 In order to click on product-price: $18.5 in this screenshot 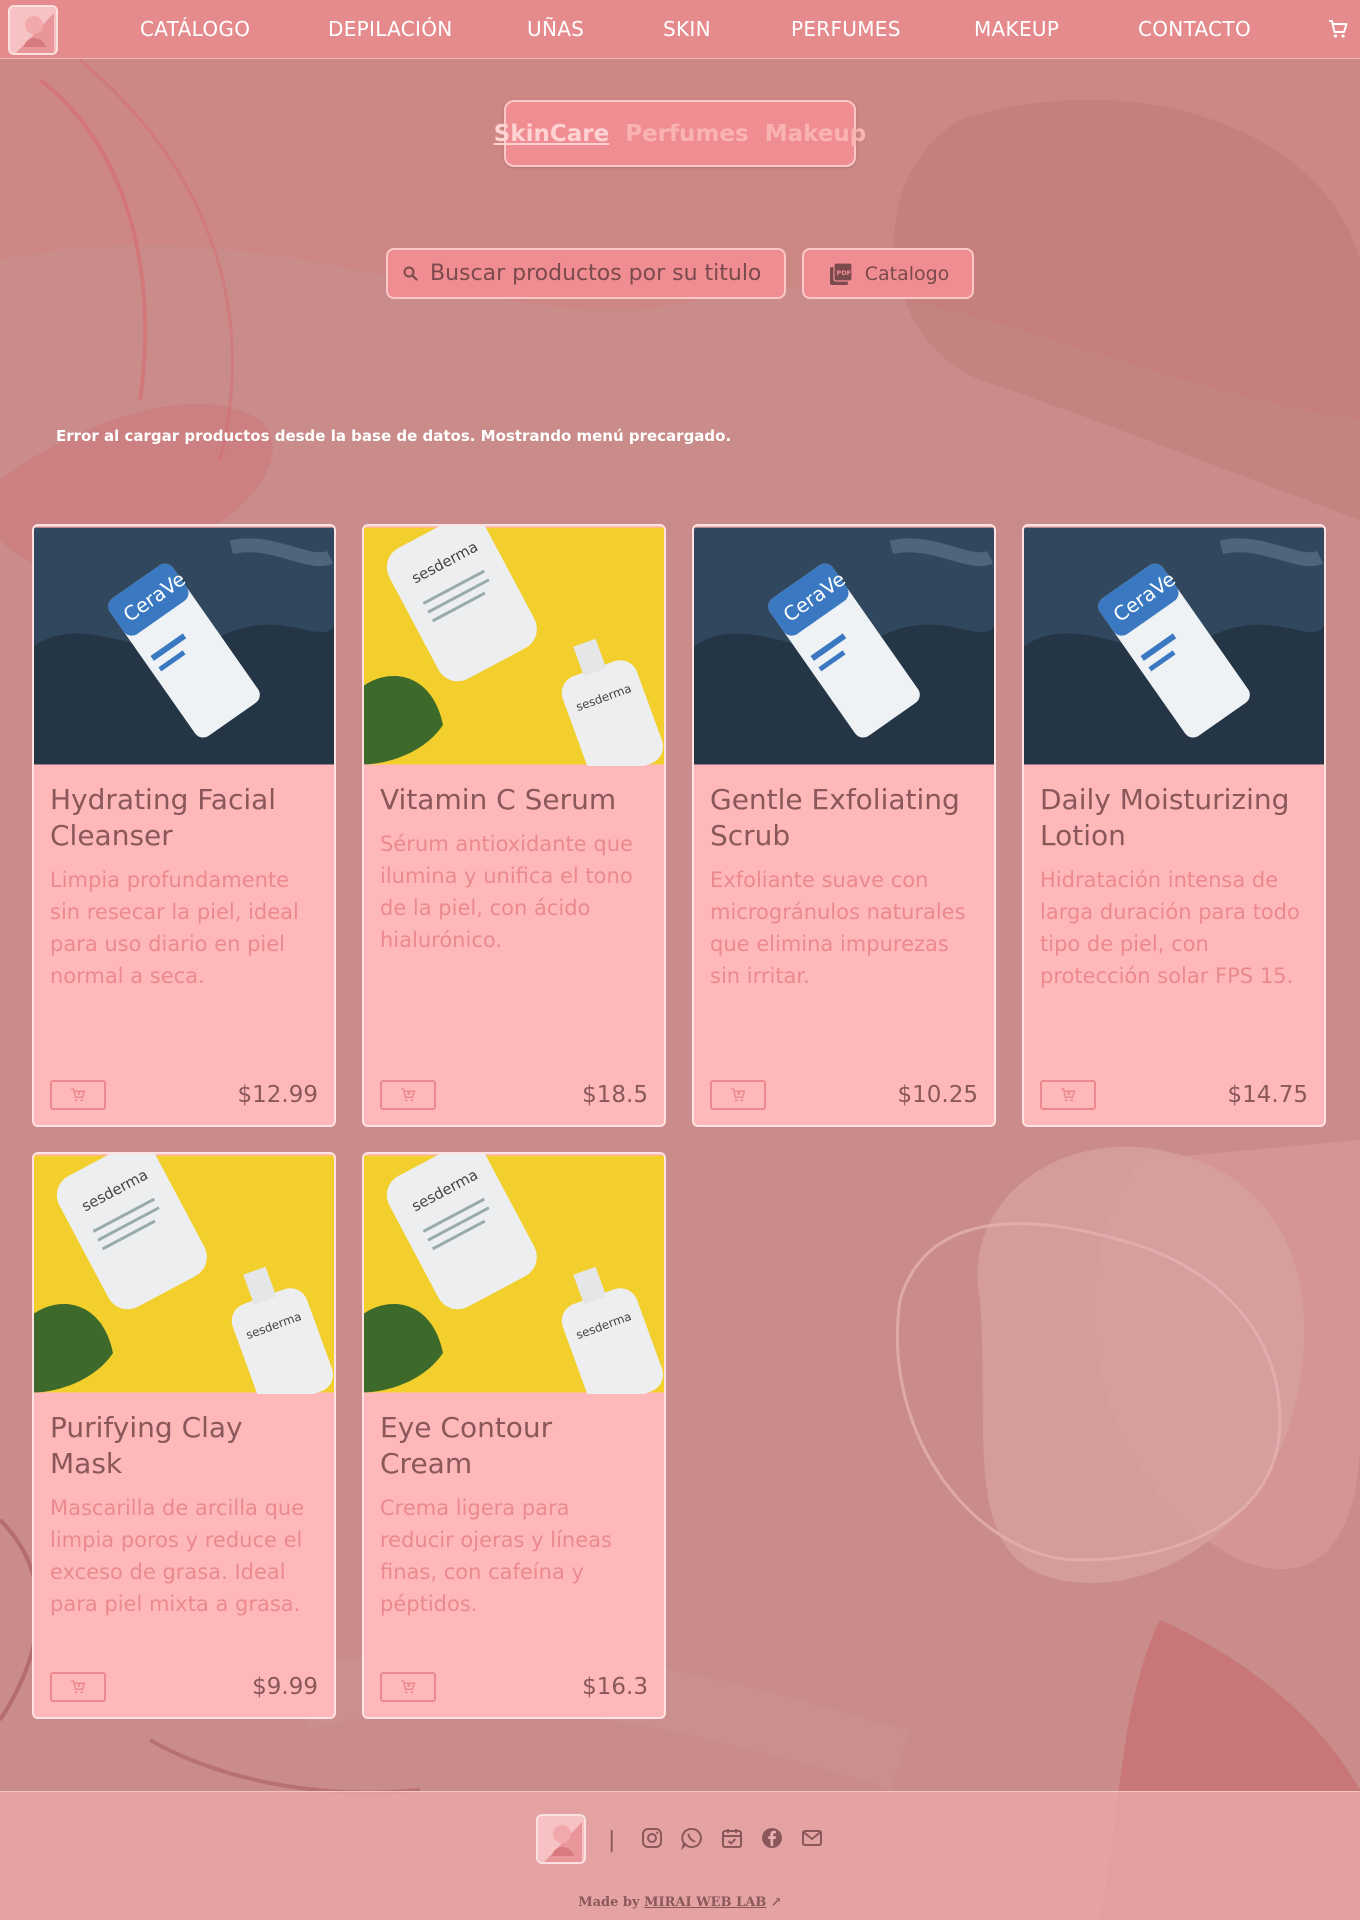, I will do `click(615, 1095)`.